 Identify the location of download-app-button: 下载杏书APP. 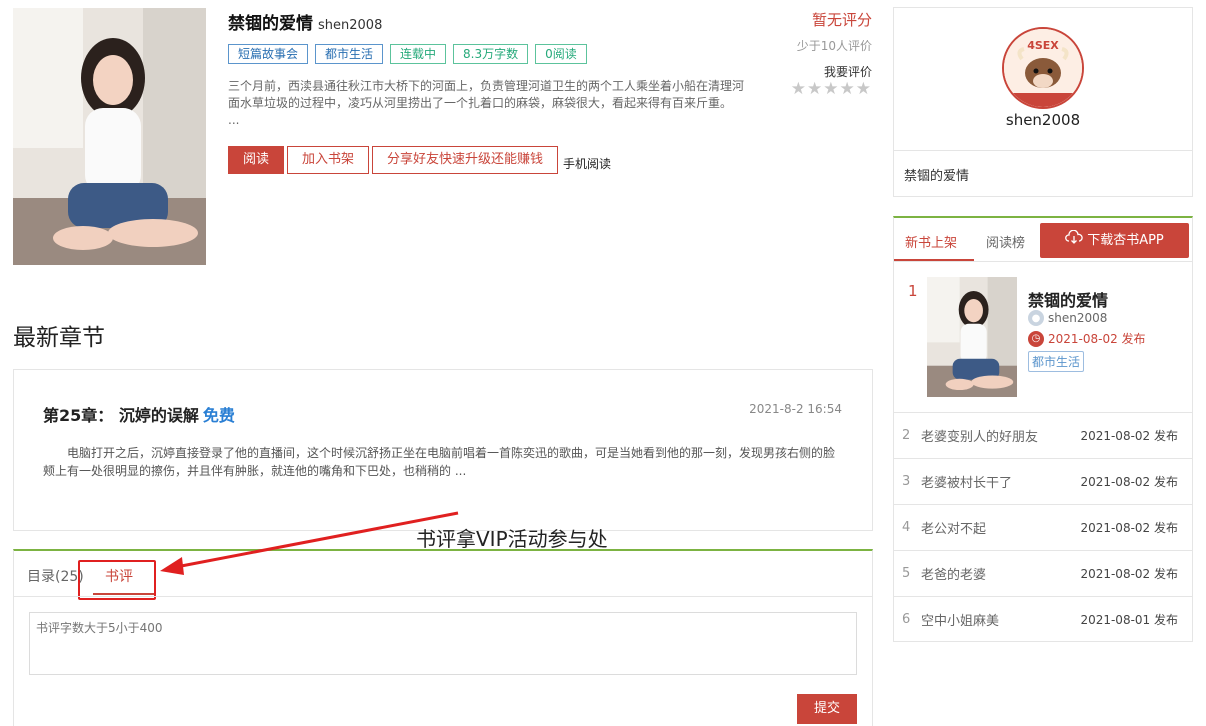
(1114, 240).